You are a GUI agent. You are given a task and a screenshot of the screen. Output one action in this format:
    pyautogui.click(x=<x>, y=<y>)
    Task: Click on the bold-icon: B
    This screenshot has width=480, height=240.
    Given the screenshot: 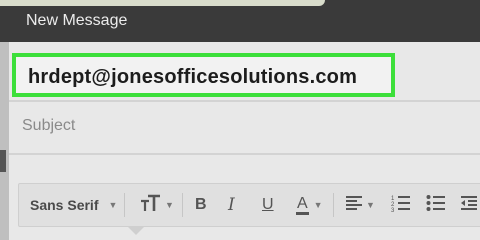 What is the action you would take?
    pyautogui.click(x=201, y=204)
    